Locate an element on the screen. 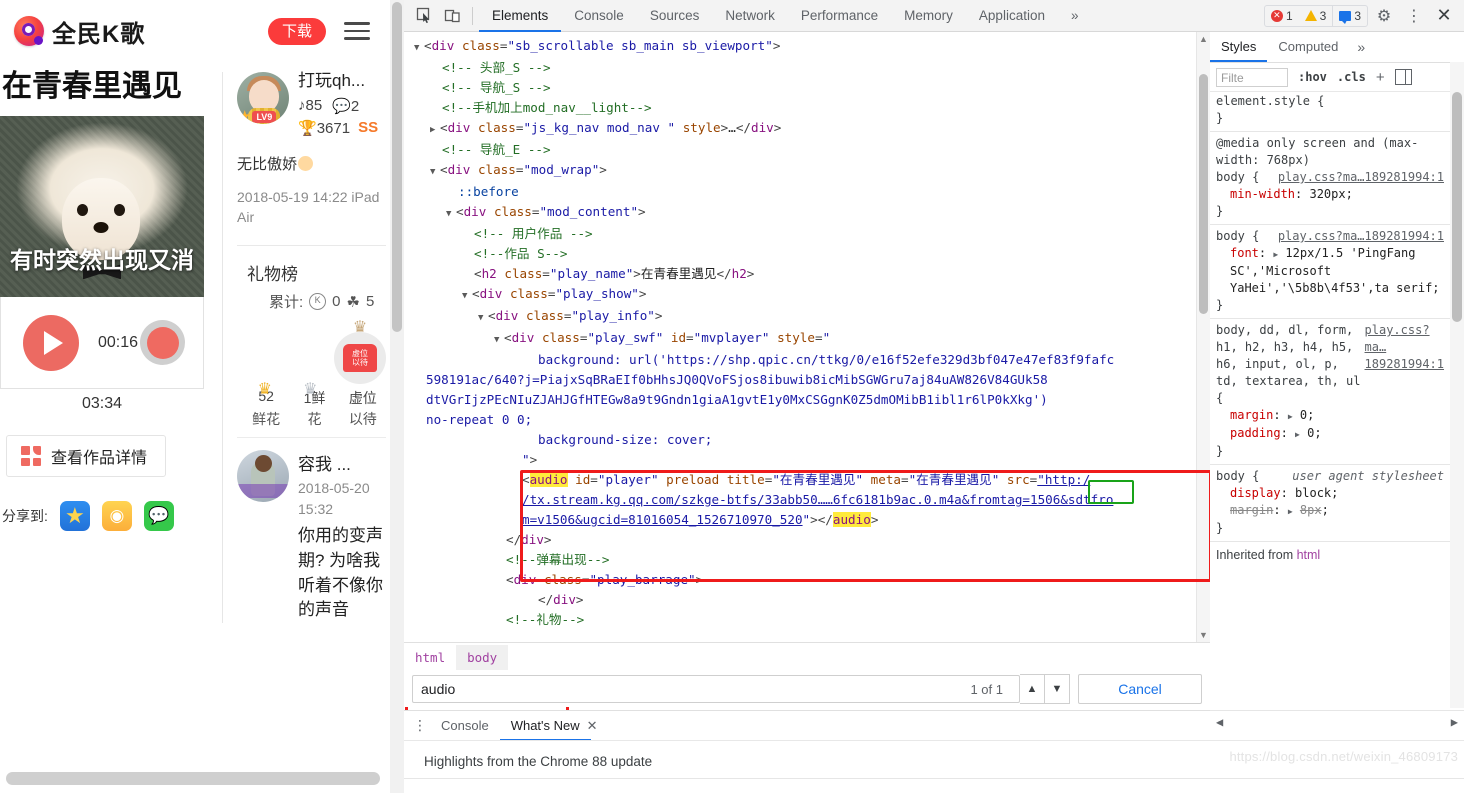 Image resolution: width=1464 pixels, height=794 pixels. search-next-button: ▼ is located at coordinates (1057, 689).